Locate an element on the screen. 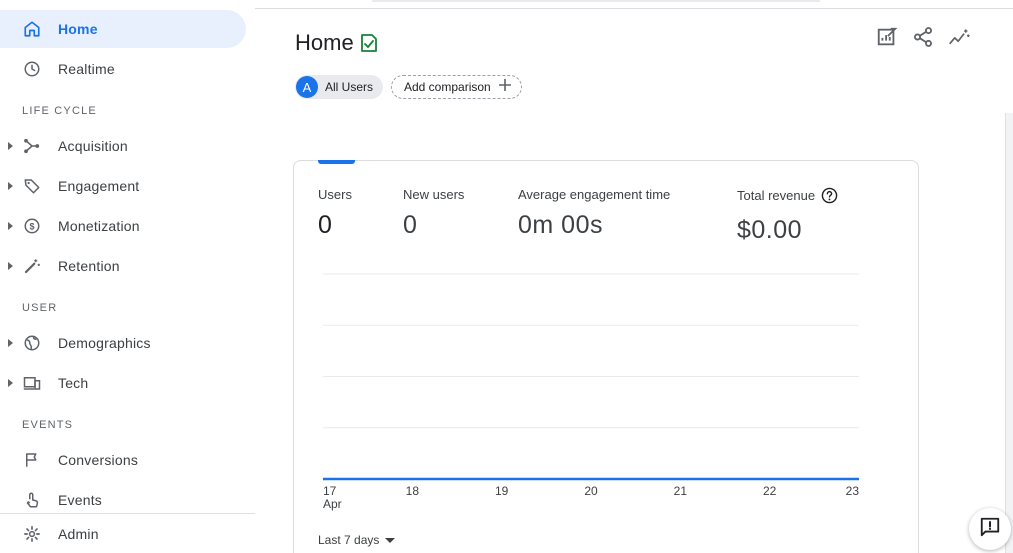 The image size is (1013, 553). globe-icon is located at coordinates (32, 343).